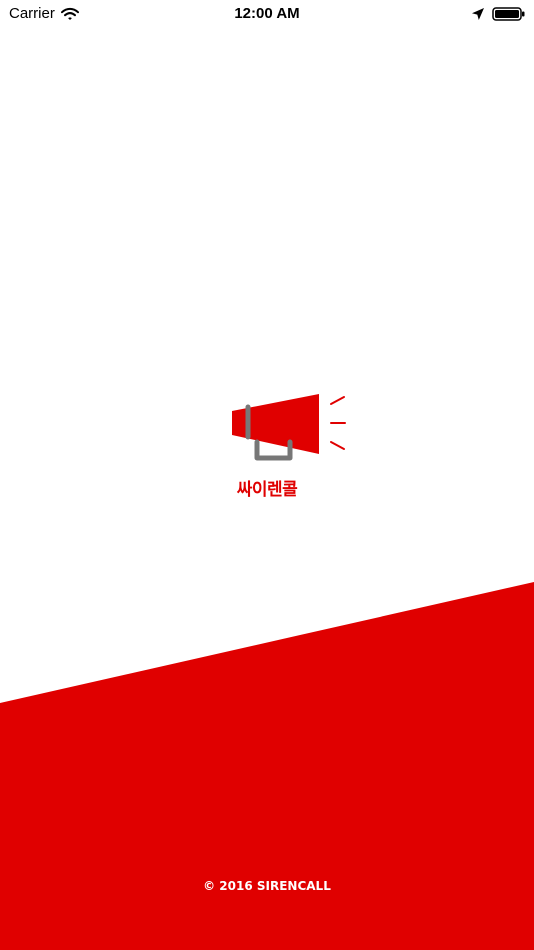 The width and height of the screenshot is (534, 950). What do you see at coordinates (289, 427) in the screenshot?
I see `megaphone-icon` at bounding box center [289, 427].